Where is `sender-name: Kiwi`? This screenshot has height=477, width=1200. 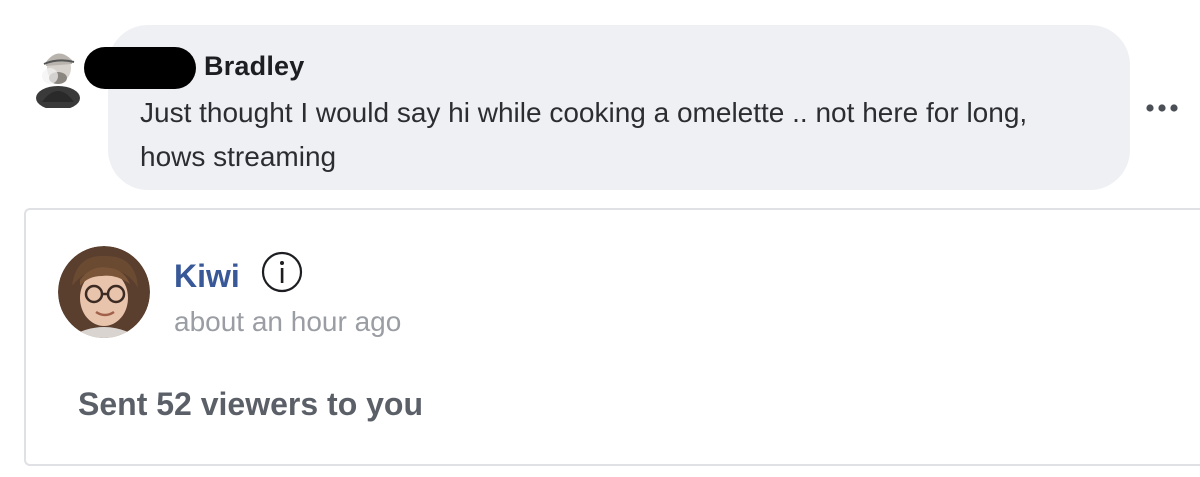 sender-name: Kiwi is located at coordinates (207, 276).